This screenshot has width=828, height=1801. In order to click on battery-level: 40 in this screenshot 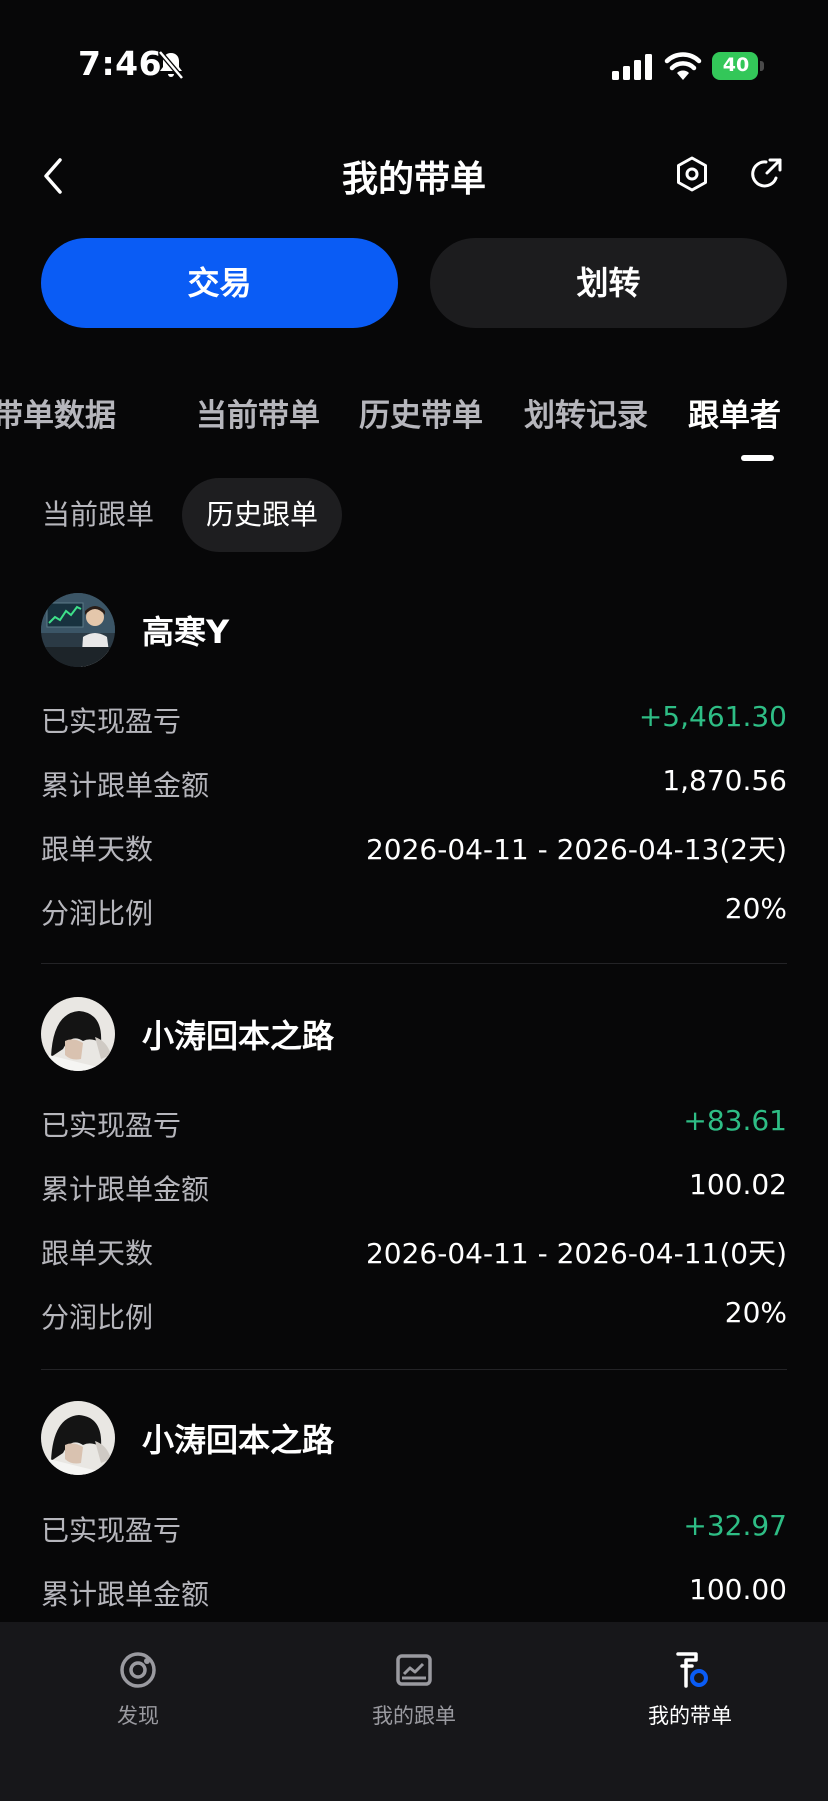, I will do `click(736, 65)`.